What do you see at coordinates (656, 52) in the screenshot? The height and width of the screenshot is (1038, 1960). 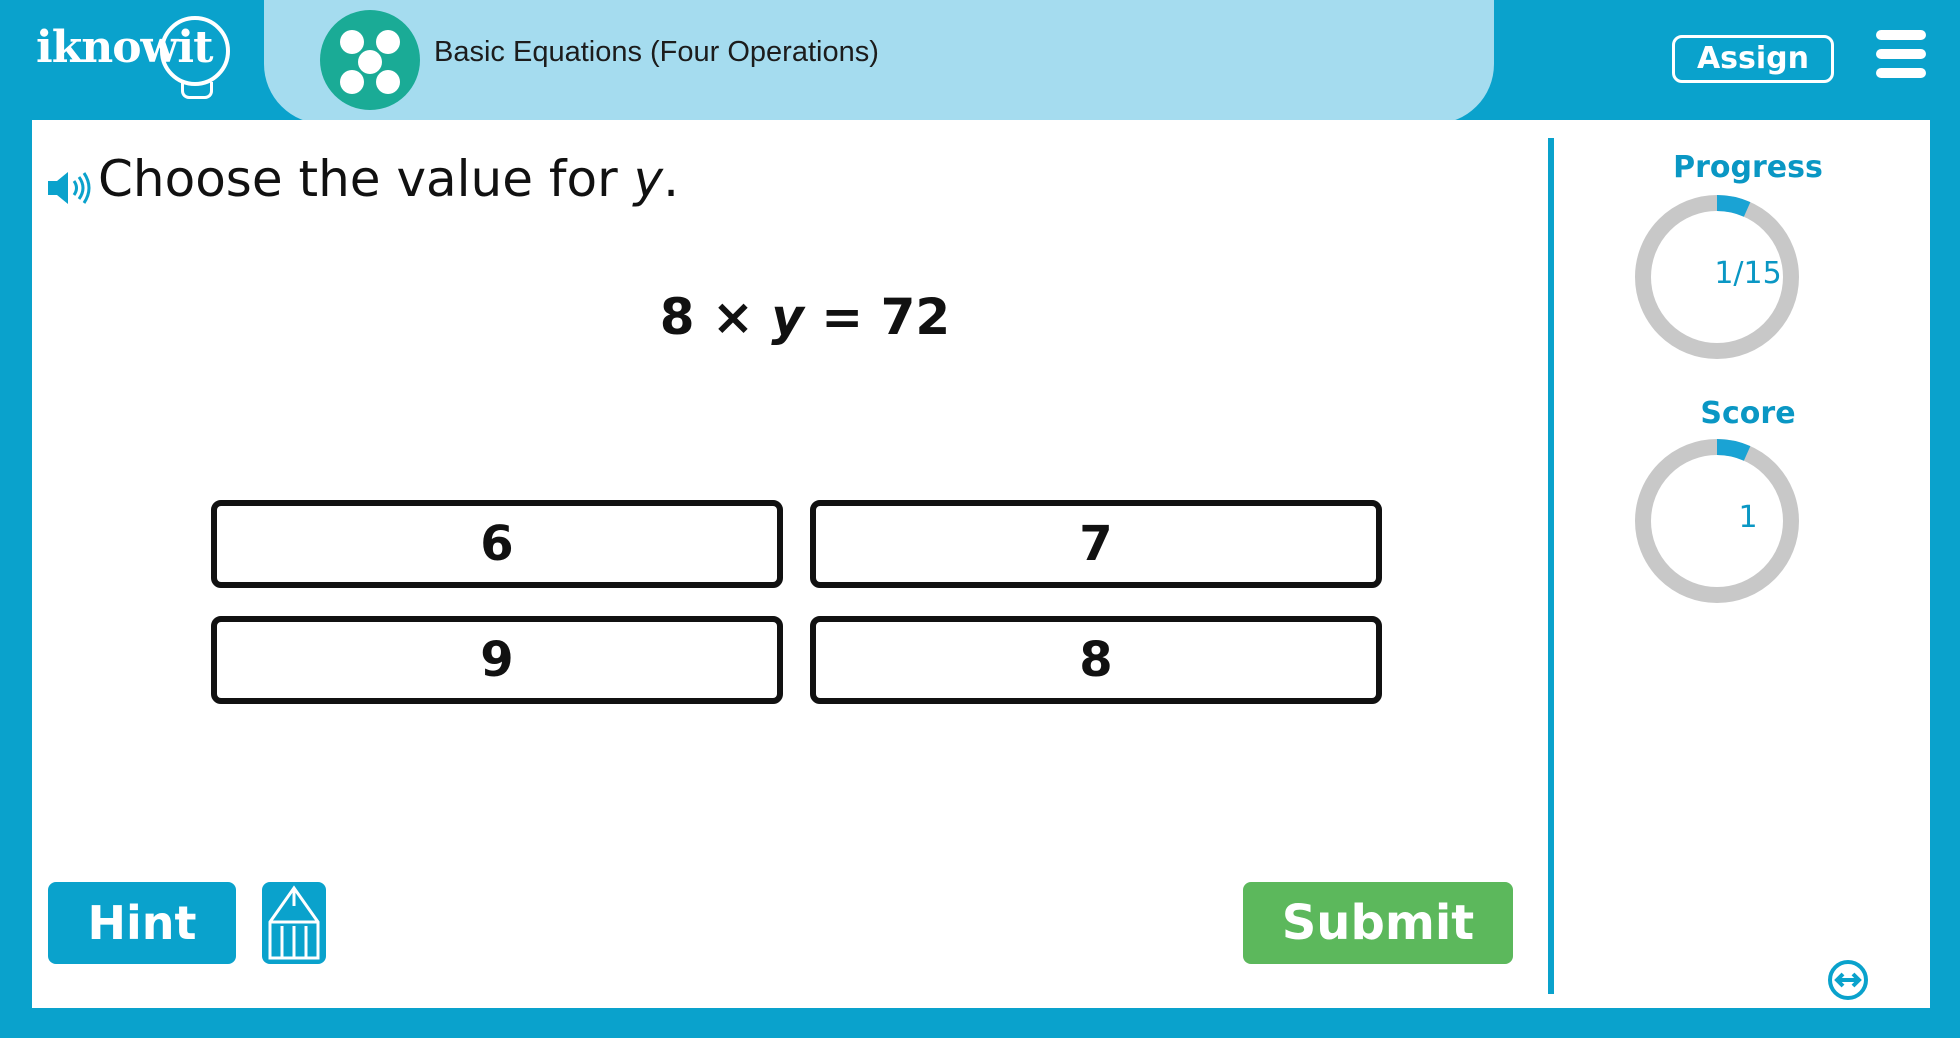 I see `lesson-title: Basic Equations (Four Operations)` at bounding box center [656, 52].